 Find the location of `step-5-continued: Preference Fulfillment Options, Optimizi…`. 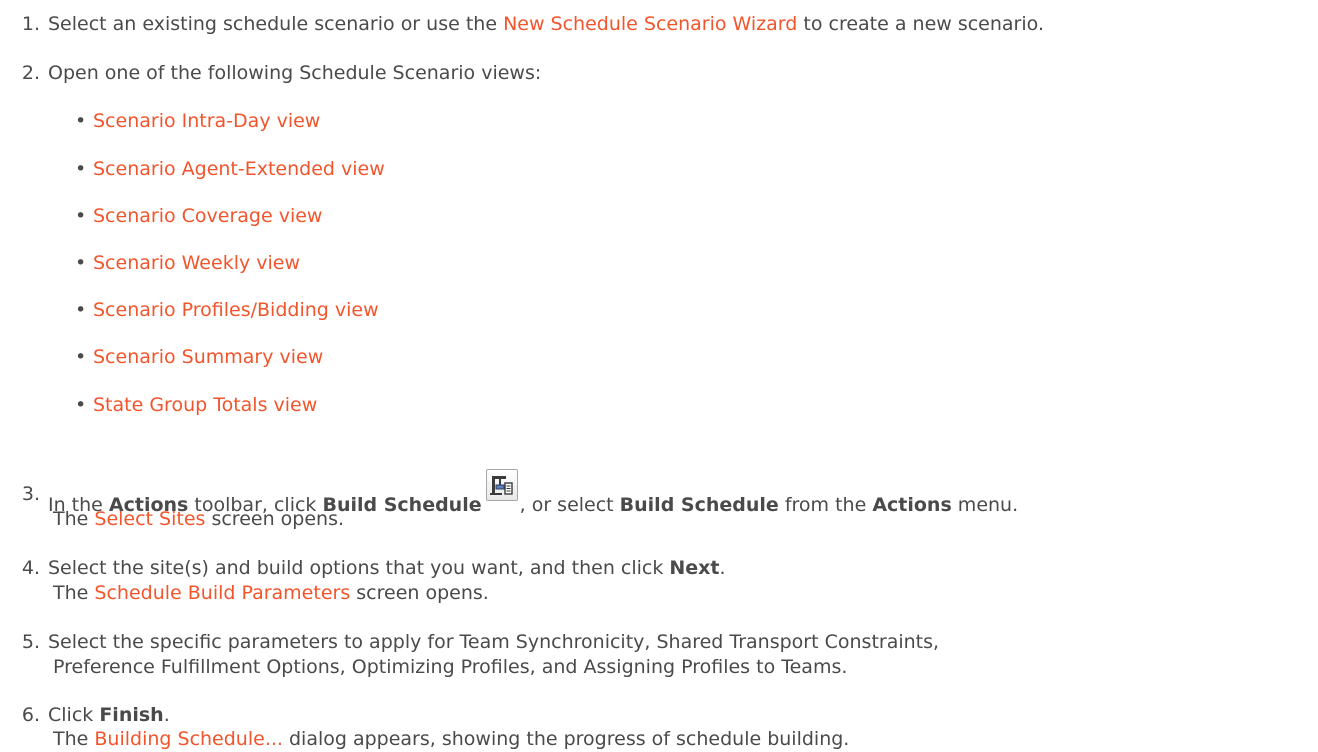

step-5-continued: Preference Fulfillment Options, Optimizi… is located at coordinates (450, 667).